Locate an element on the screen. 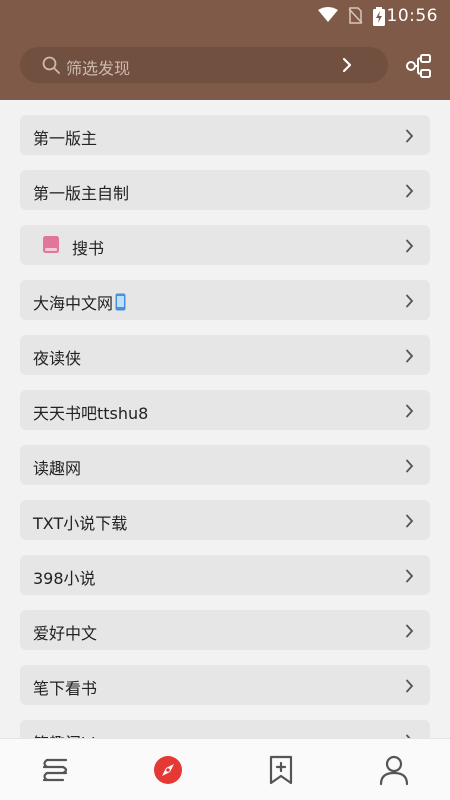 The height and width of the screenshot is (800, 450). bookshelf-icon is located at coordinates (56, 770).